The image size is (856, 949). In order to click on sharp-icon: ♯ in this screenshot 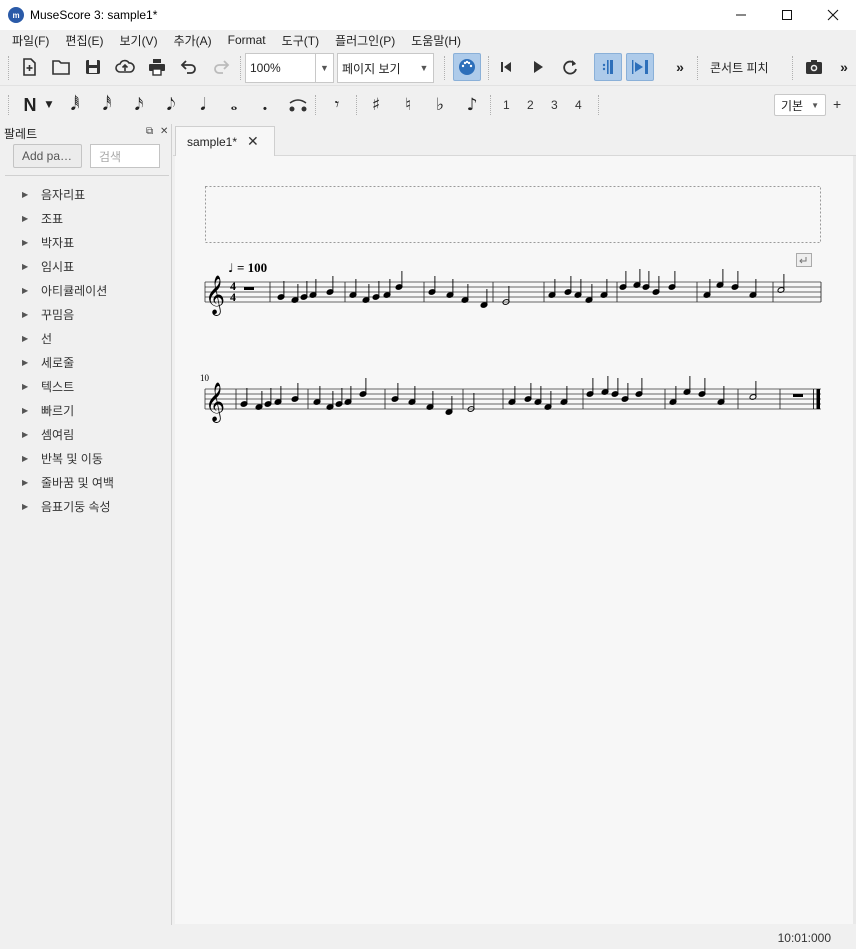, I will do `click(376, 105)`.